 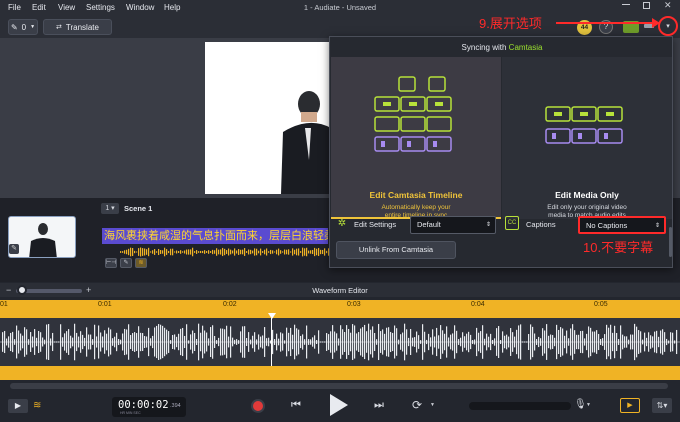 I want to click on record-button, so click(x=258, y=406).